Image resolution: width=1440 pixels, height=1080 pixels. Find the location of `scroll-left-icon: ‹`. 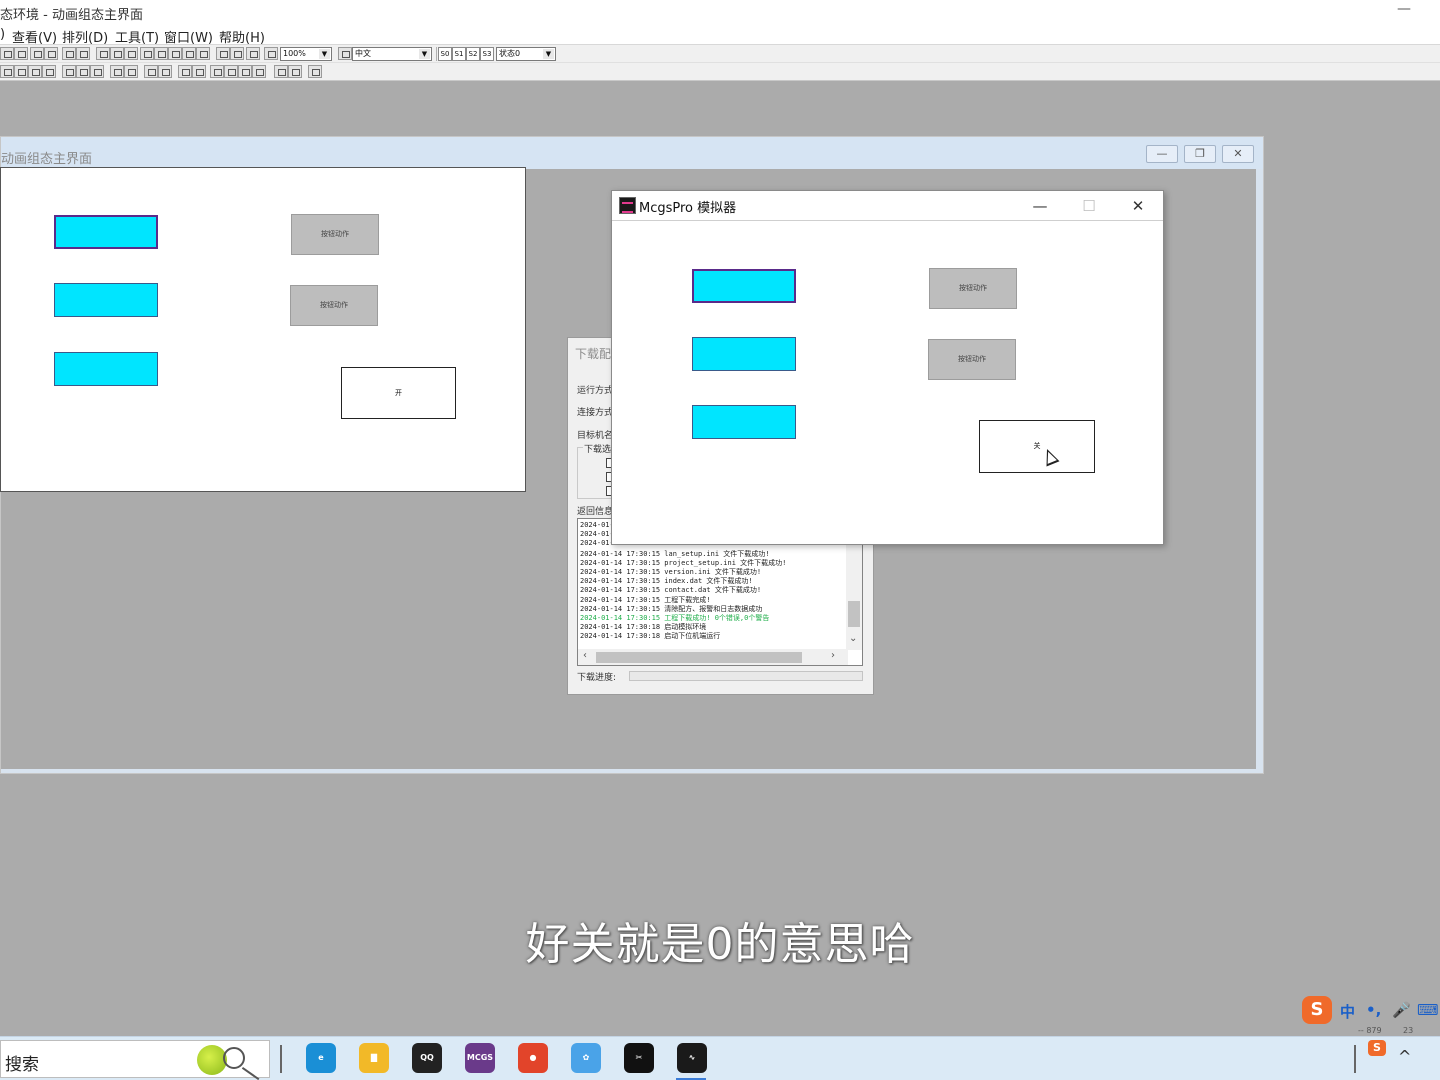

scroll-left-icon: ‹ is located at coordinates (585, 655).